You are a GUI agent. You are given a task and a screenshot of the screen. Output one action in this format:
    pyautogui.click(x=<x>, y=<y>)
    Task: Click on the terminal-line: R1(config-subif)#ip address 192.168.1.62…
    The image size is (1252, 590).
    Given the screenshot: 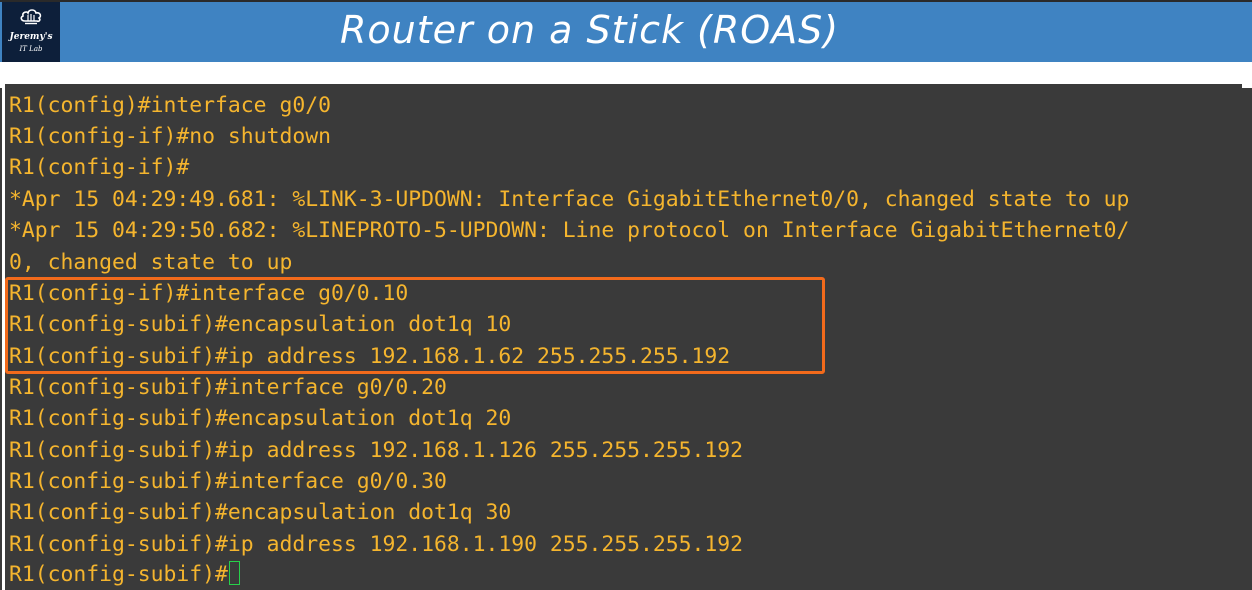 What is the action you would take?
    pyautogui.click(x=370, y=356)
    